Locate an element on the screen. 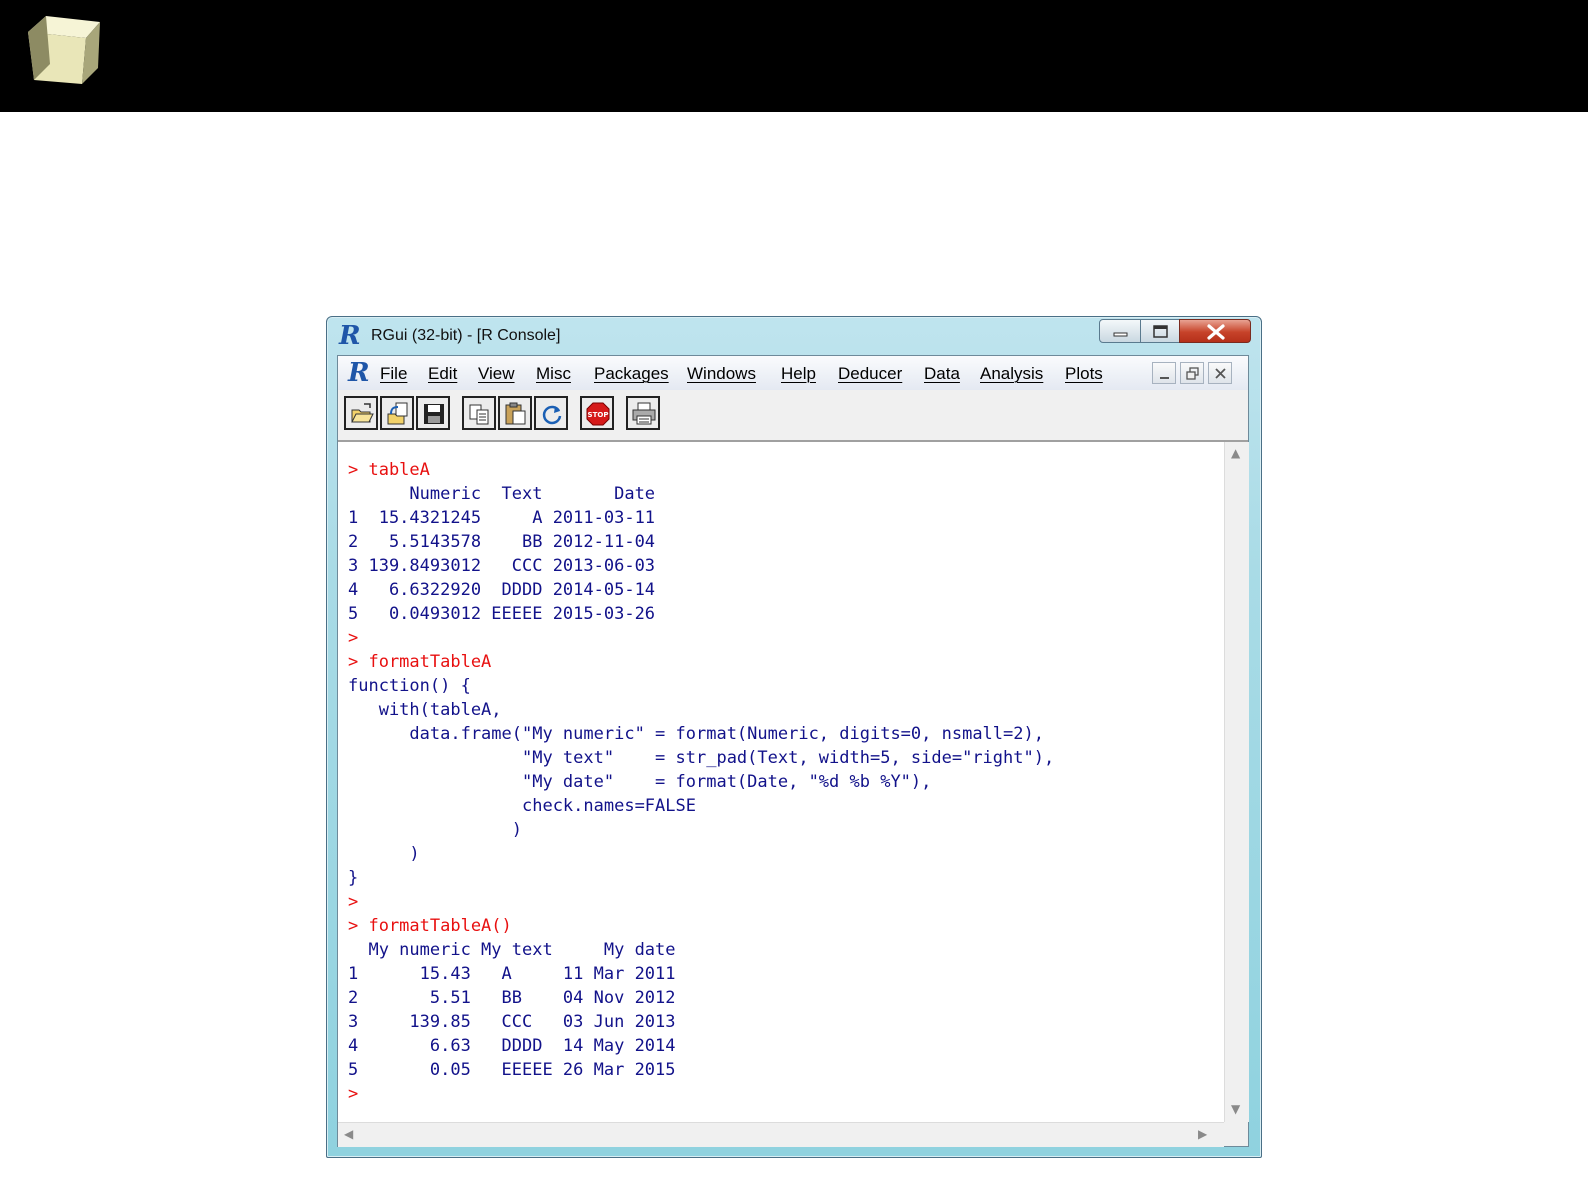 The height and width of the screenshot is (1190, 1588). console-output-line: 4 6.6322920 DDDD 2014-05-14 is located at coordinates (502, 590).